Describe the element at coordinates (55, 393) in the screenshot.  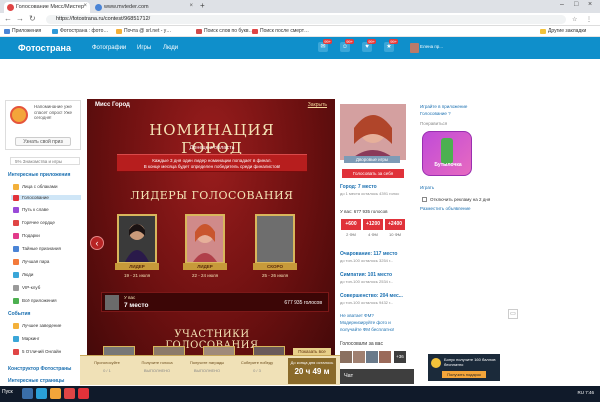
I see `firefox-icon` at that location.